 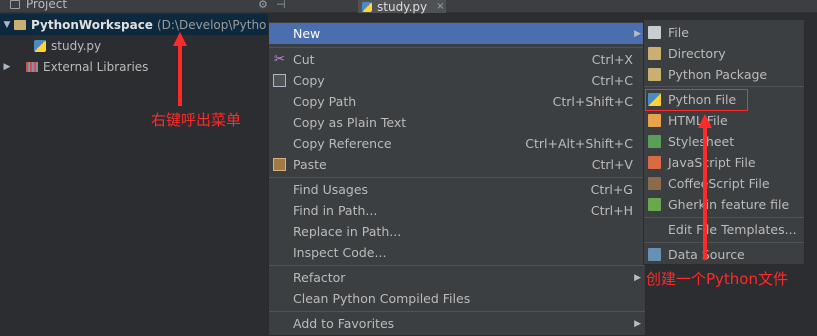 I want to click on menu-item-add-favorites: Add to Favorites ▶, so click(x=457, y=323).